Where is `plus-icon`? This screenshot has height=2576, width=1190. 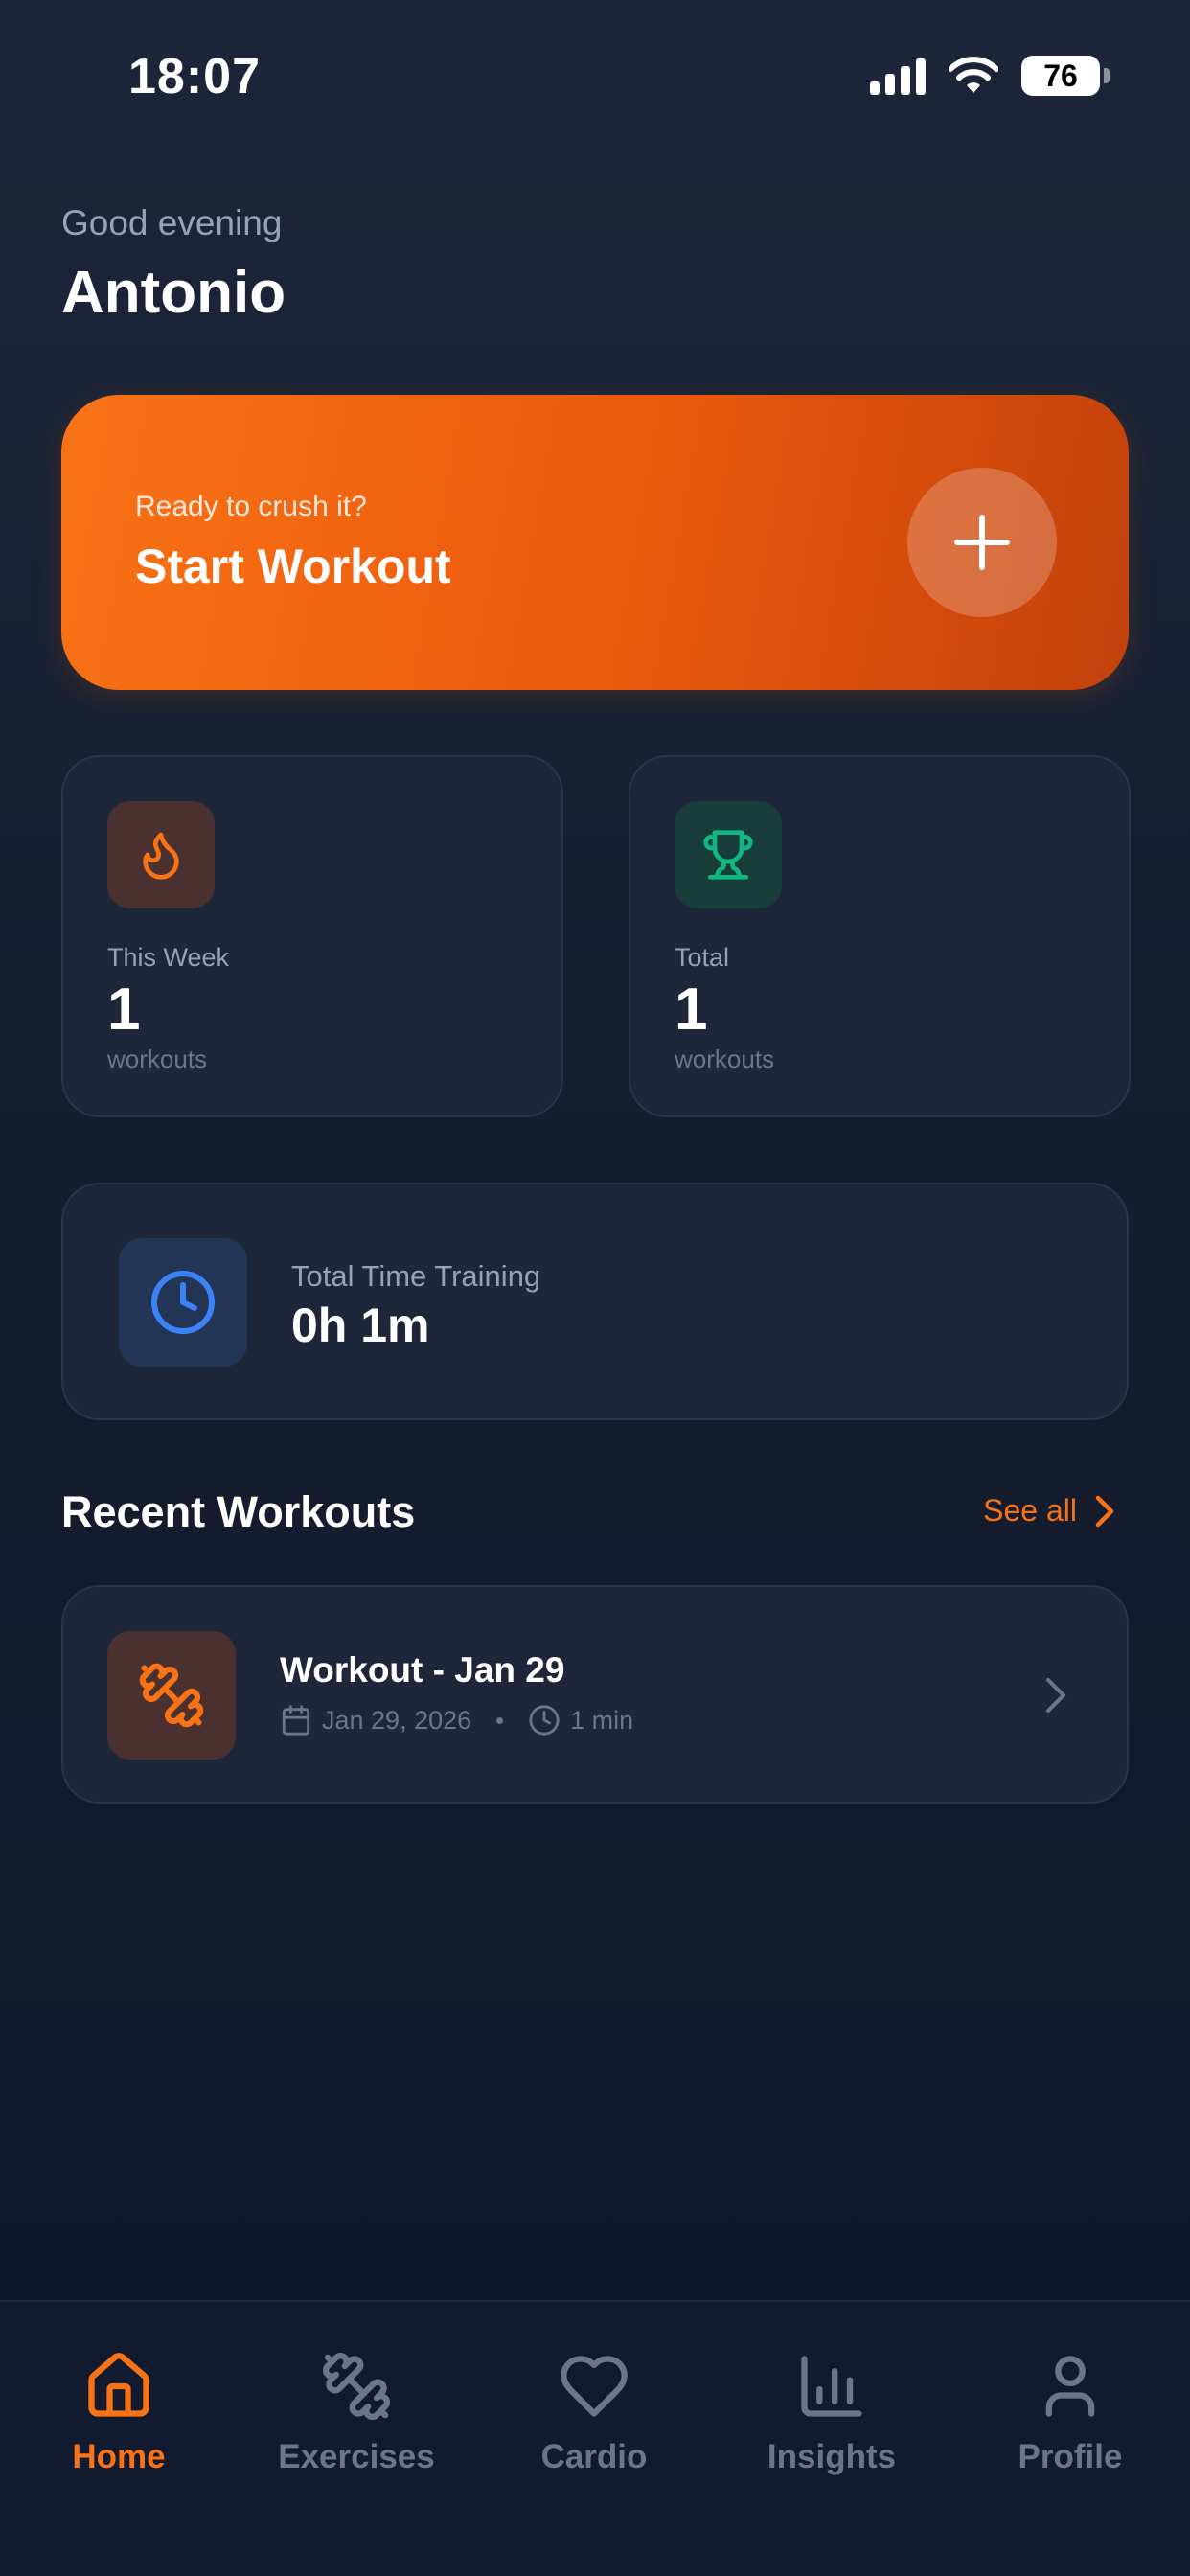
plus-icon is located at coordinates (982, 542).